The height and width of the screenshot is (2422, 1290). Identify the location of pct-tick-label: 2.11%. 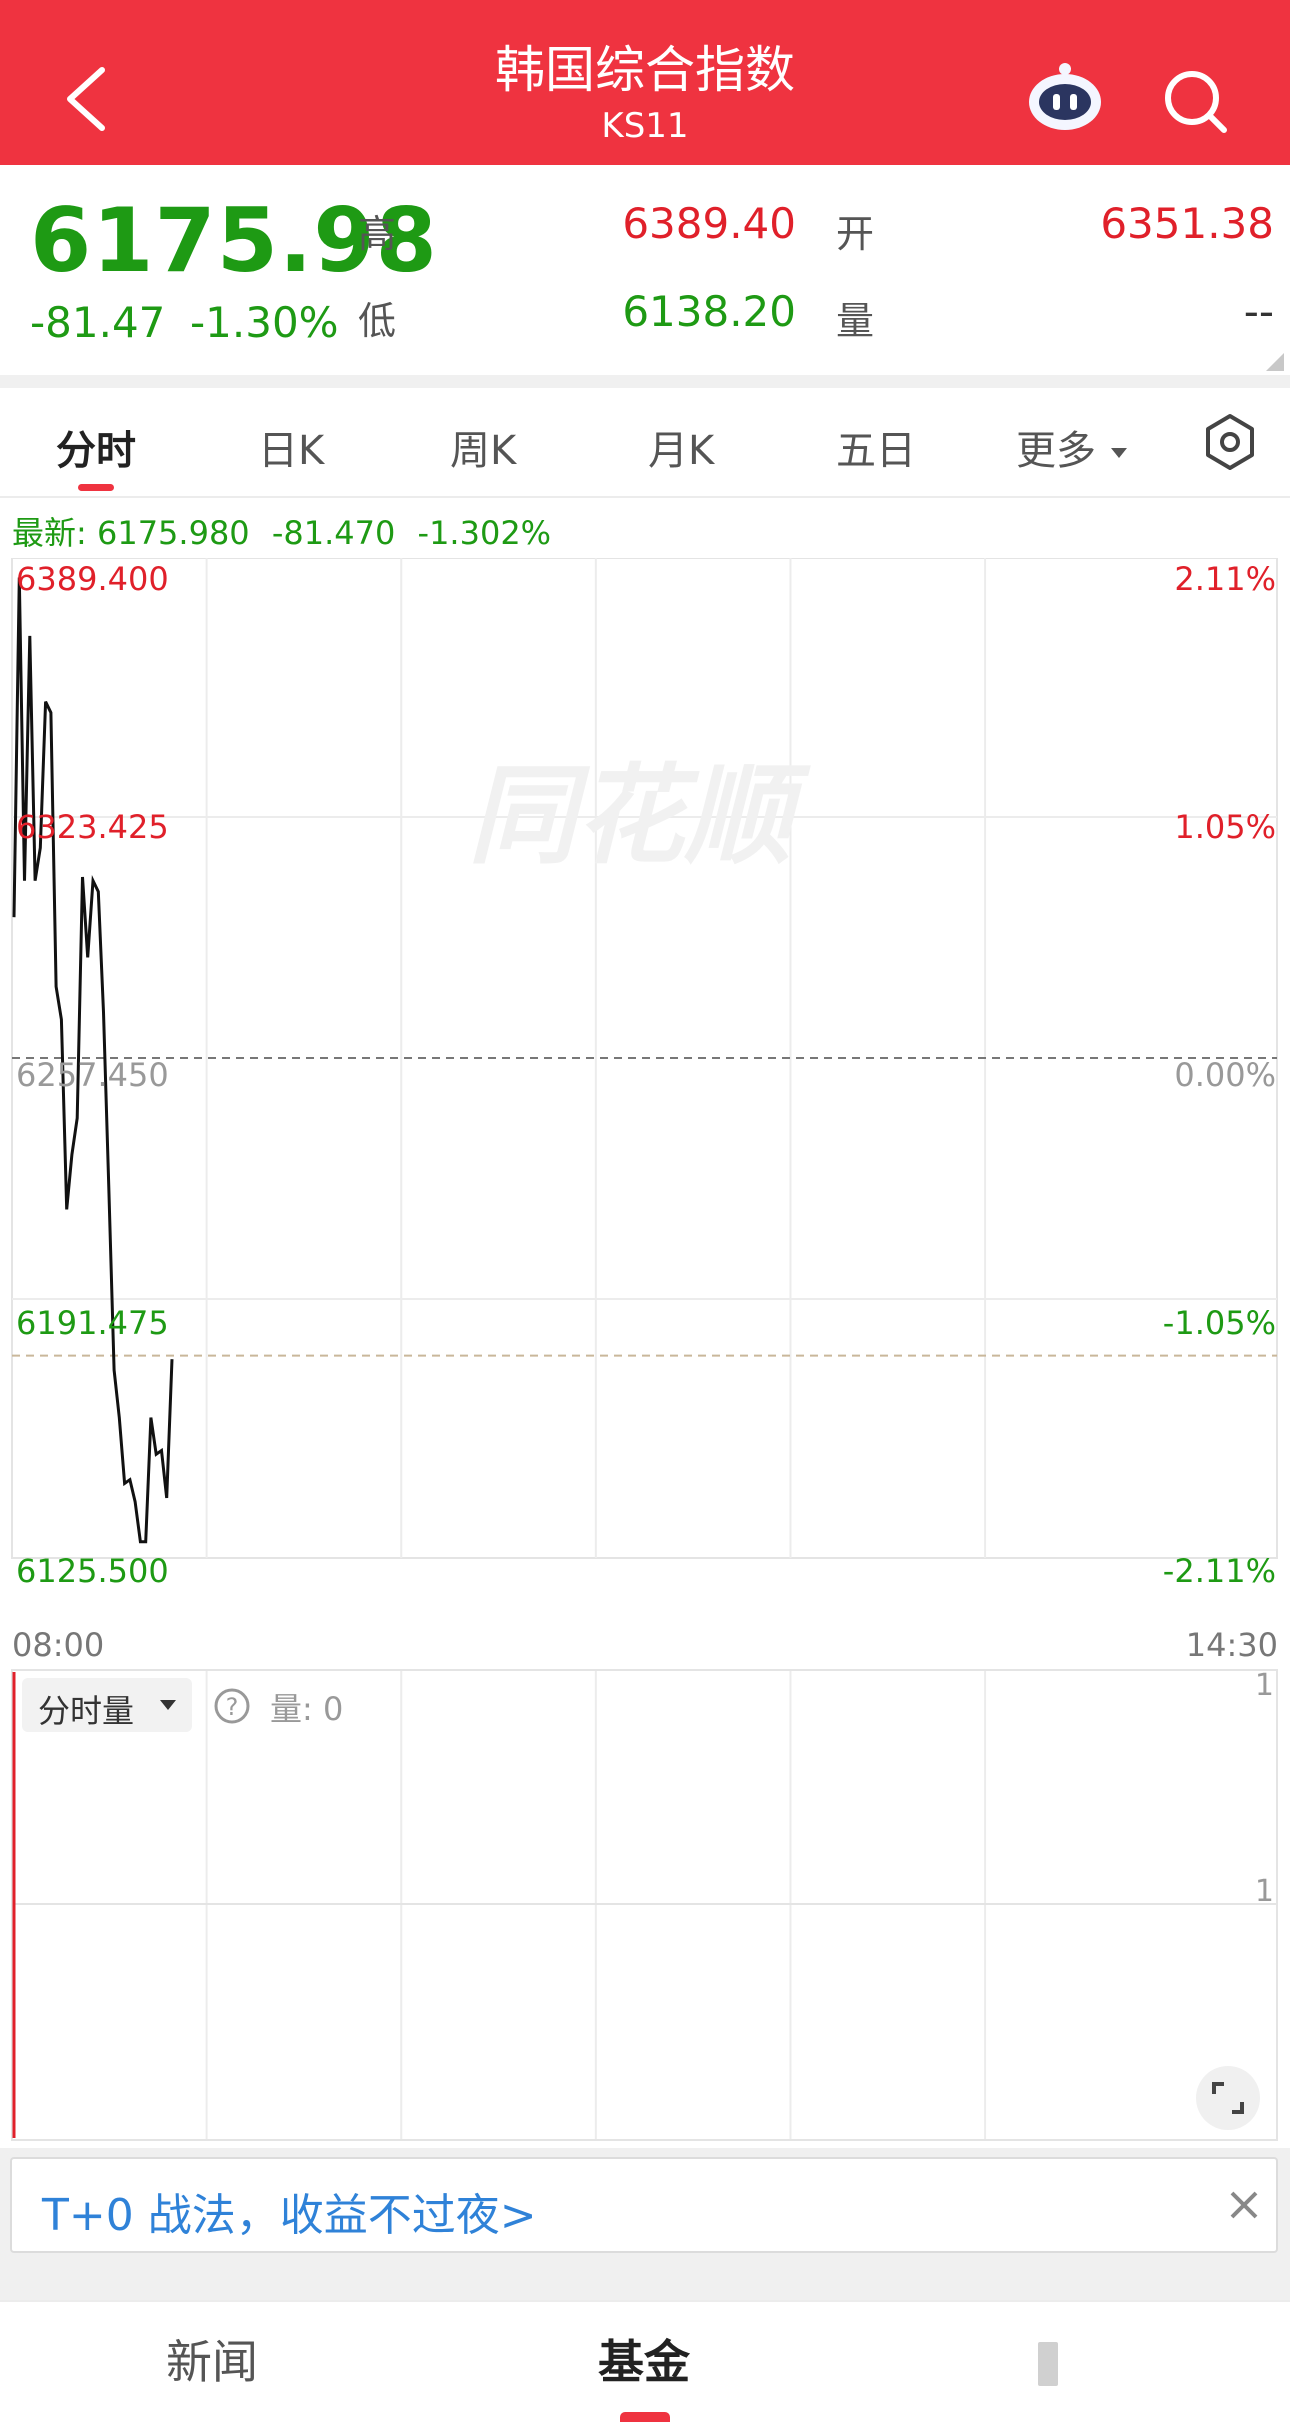
(1225, 579).